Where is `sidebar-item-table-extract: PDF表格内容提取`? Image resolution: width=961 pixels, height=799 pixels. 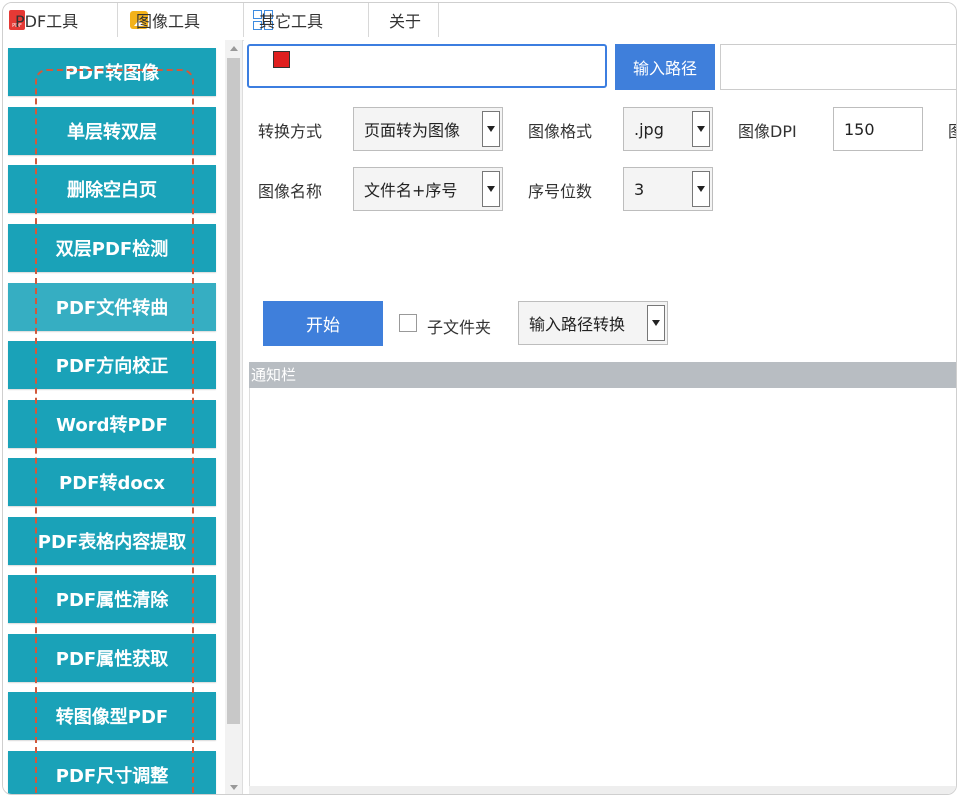 sidebar-item-table-extract: PDF表格内容提取 is located at coordinates (112, 541).